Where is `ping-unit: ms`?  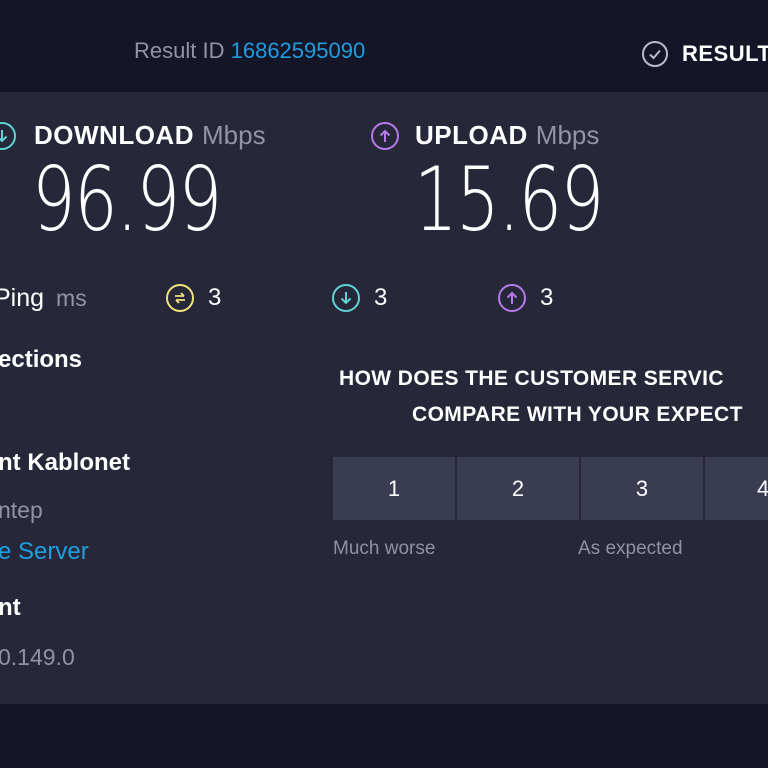 ping-unit: ms is located at coordinates (71, 297).